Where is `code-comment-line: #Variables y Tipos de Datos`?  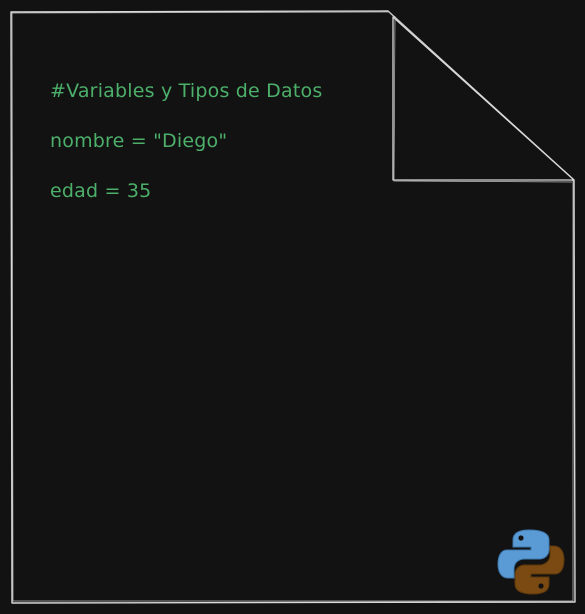 code-comment-line: #Variables y Tipos de Datos is located at coordinates (186, 91).